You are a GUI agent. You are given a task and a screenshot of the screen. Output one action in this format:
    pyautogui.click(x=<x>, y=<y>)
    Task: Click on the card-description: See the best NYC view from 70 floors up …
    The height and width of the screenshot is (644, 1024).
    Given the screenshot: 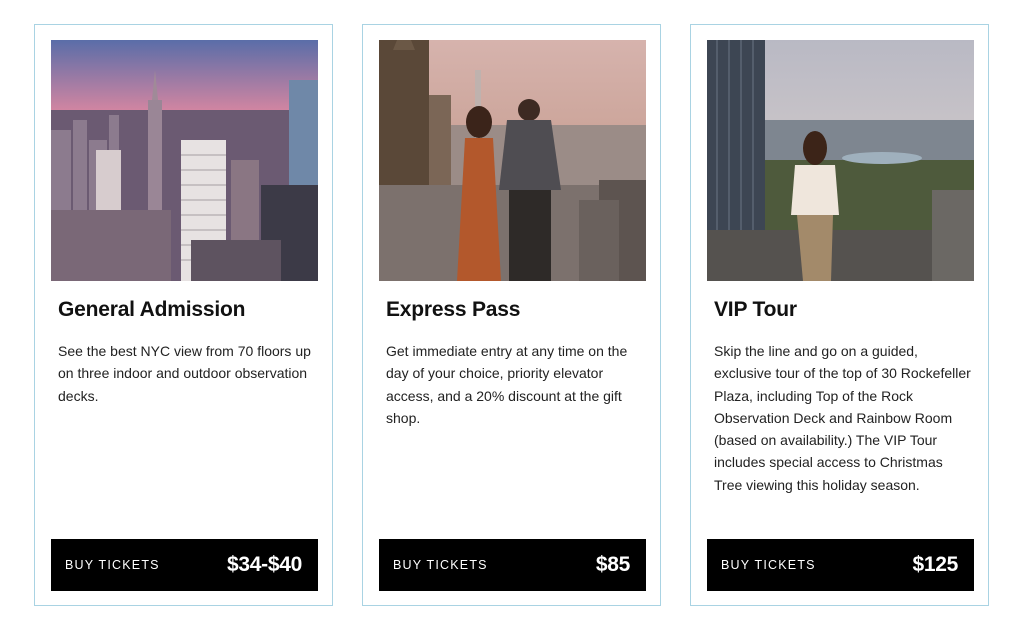 What is the action you would take?
    pyautogui.click(x=184, y=373)
    